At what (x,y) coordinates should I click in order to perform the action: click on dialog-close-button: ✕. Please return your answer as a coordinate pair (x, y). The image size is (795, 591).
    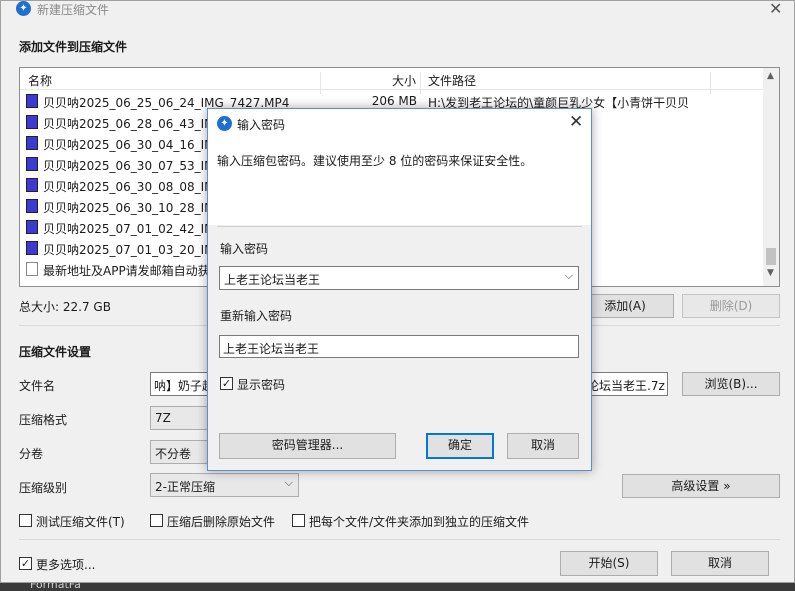
    Looking at the image, I should click on (576, 122).